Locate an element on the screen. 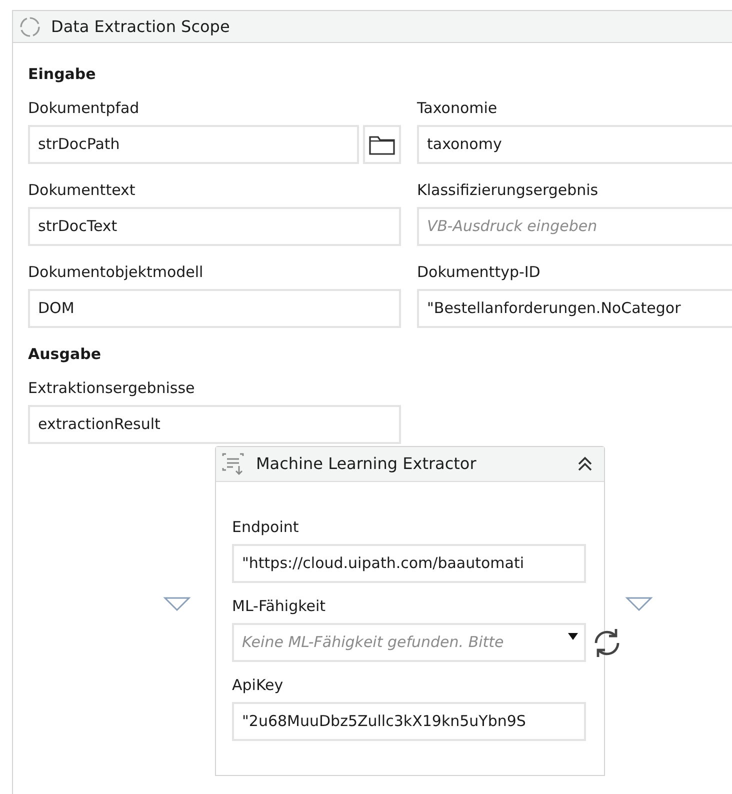 The height and width of the screenshot is (794, 732). folder-icon is located at coordinates (382, 145).